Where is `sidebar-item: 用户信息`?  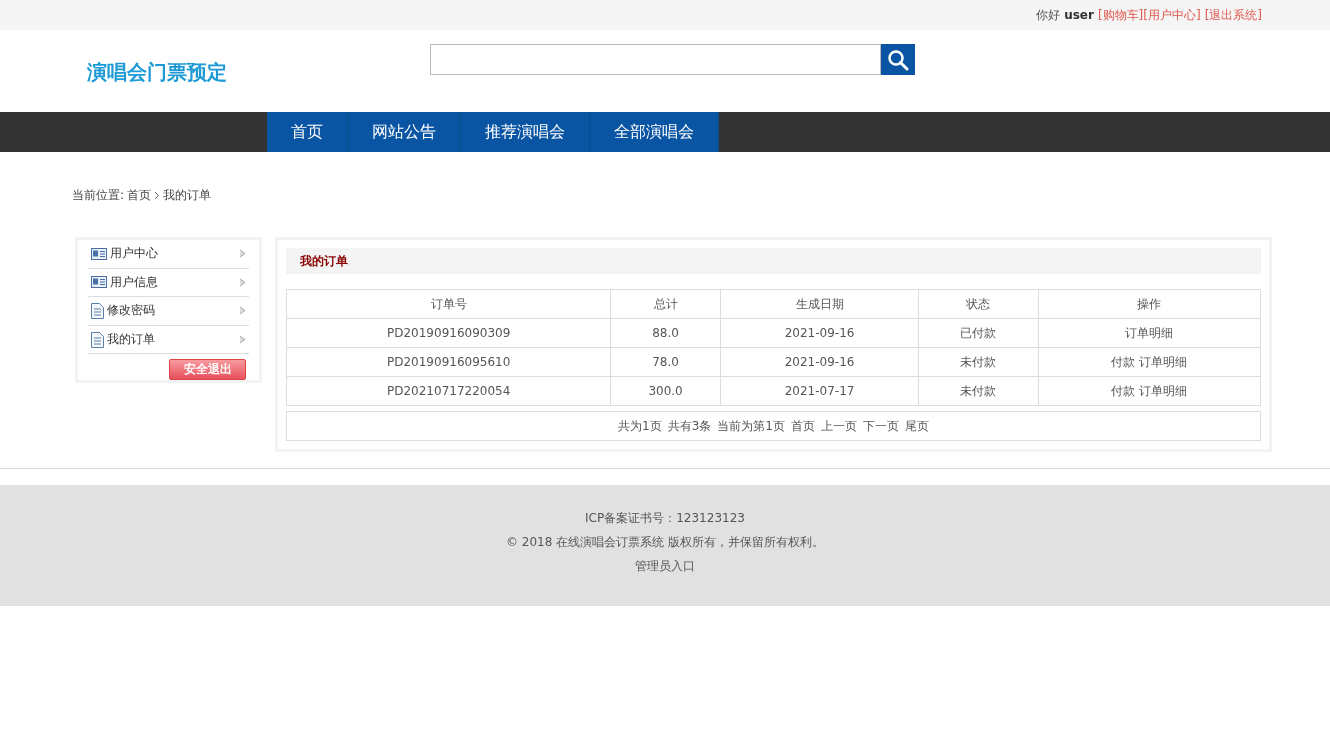 sidebar-item: 用户信息 is located at coordinates (168, 283).